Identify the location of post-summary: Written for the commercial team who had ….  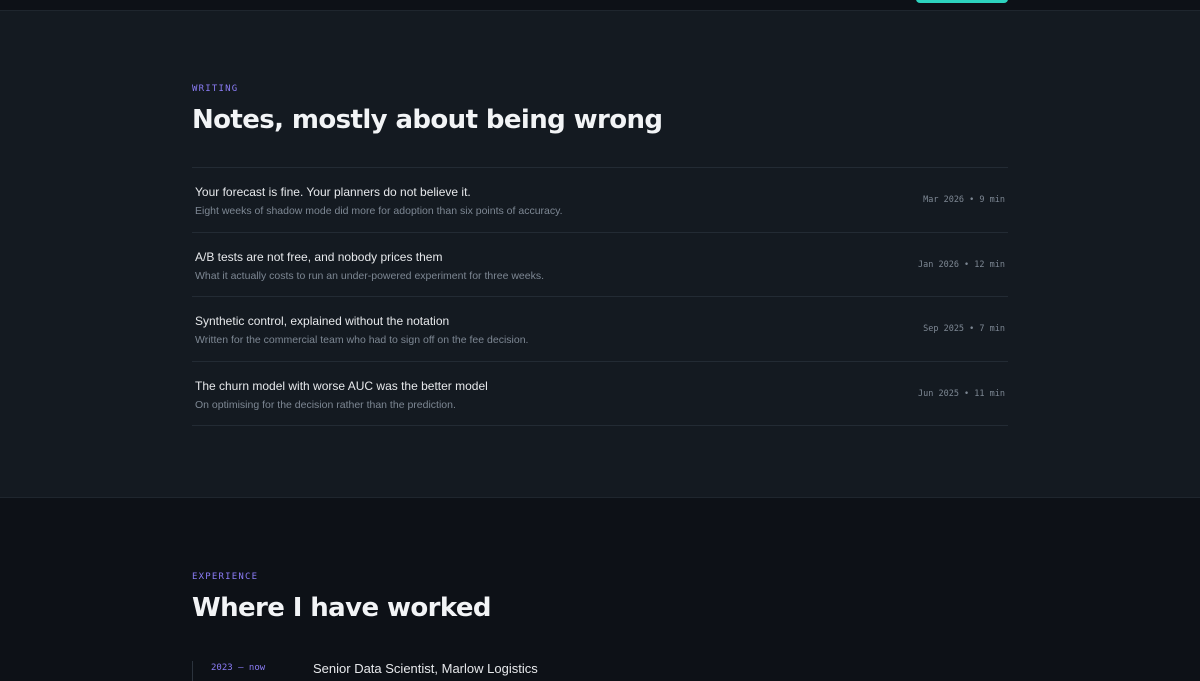
(362, 340).